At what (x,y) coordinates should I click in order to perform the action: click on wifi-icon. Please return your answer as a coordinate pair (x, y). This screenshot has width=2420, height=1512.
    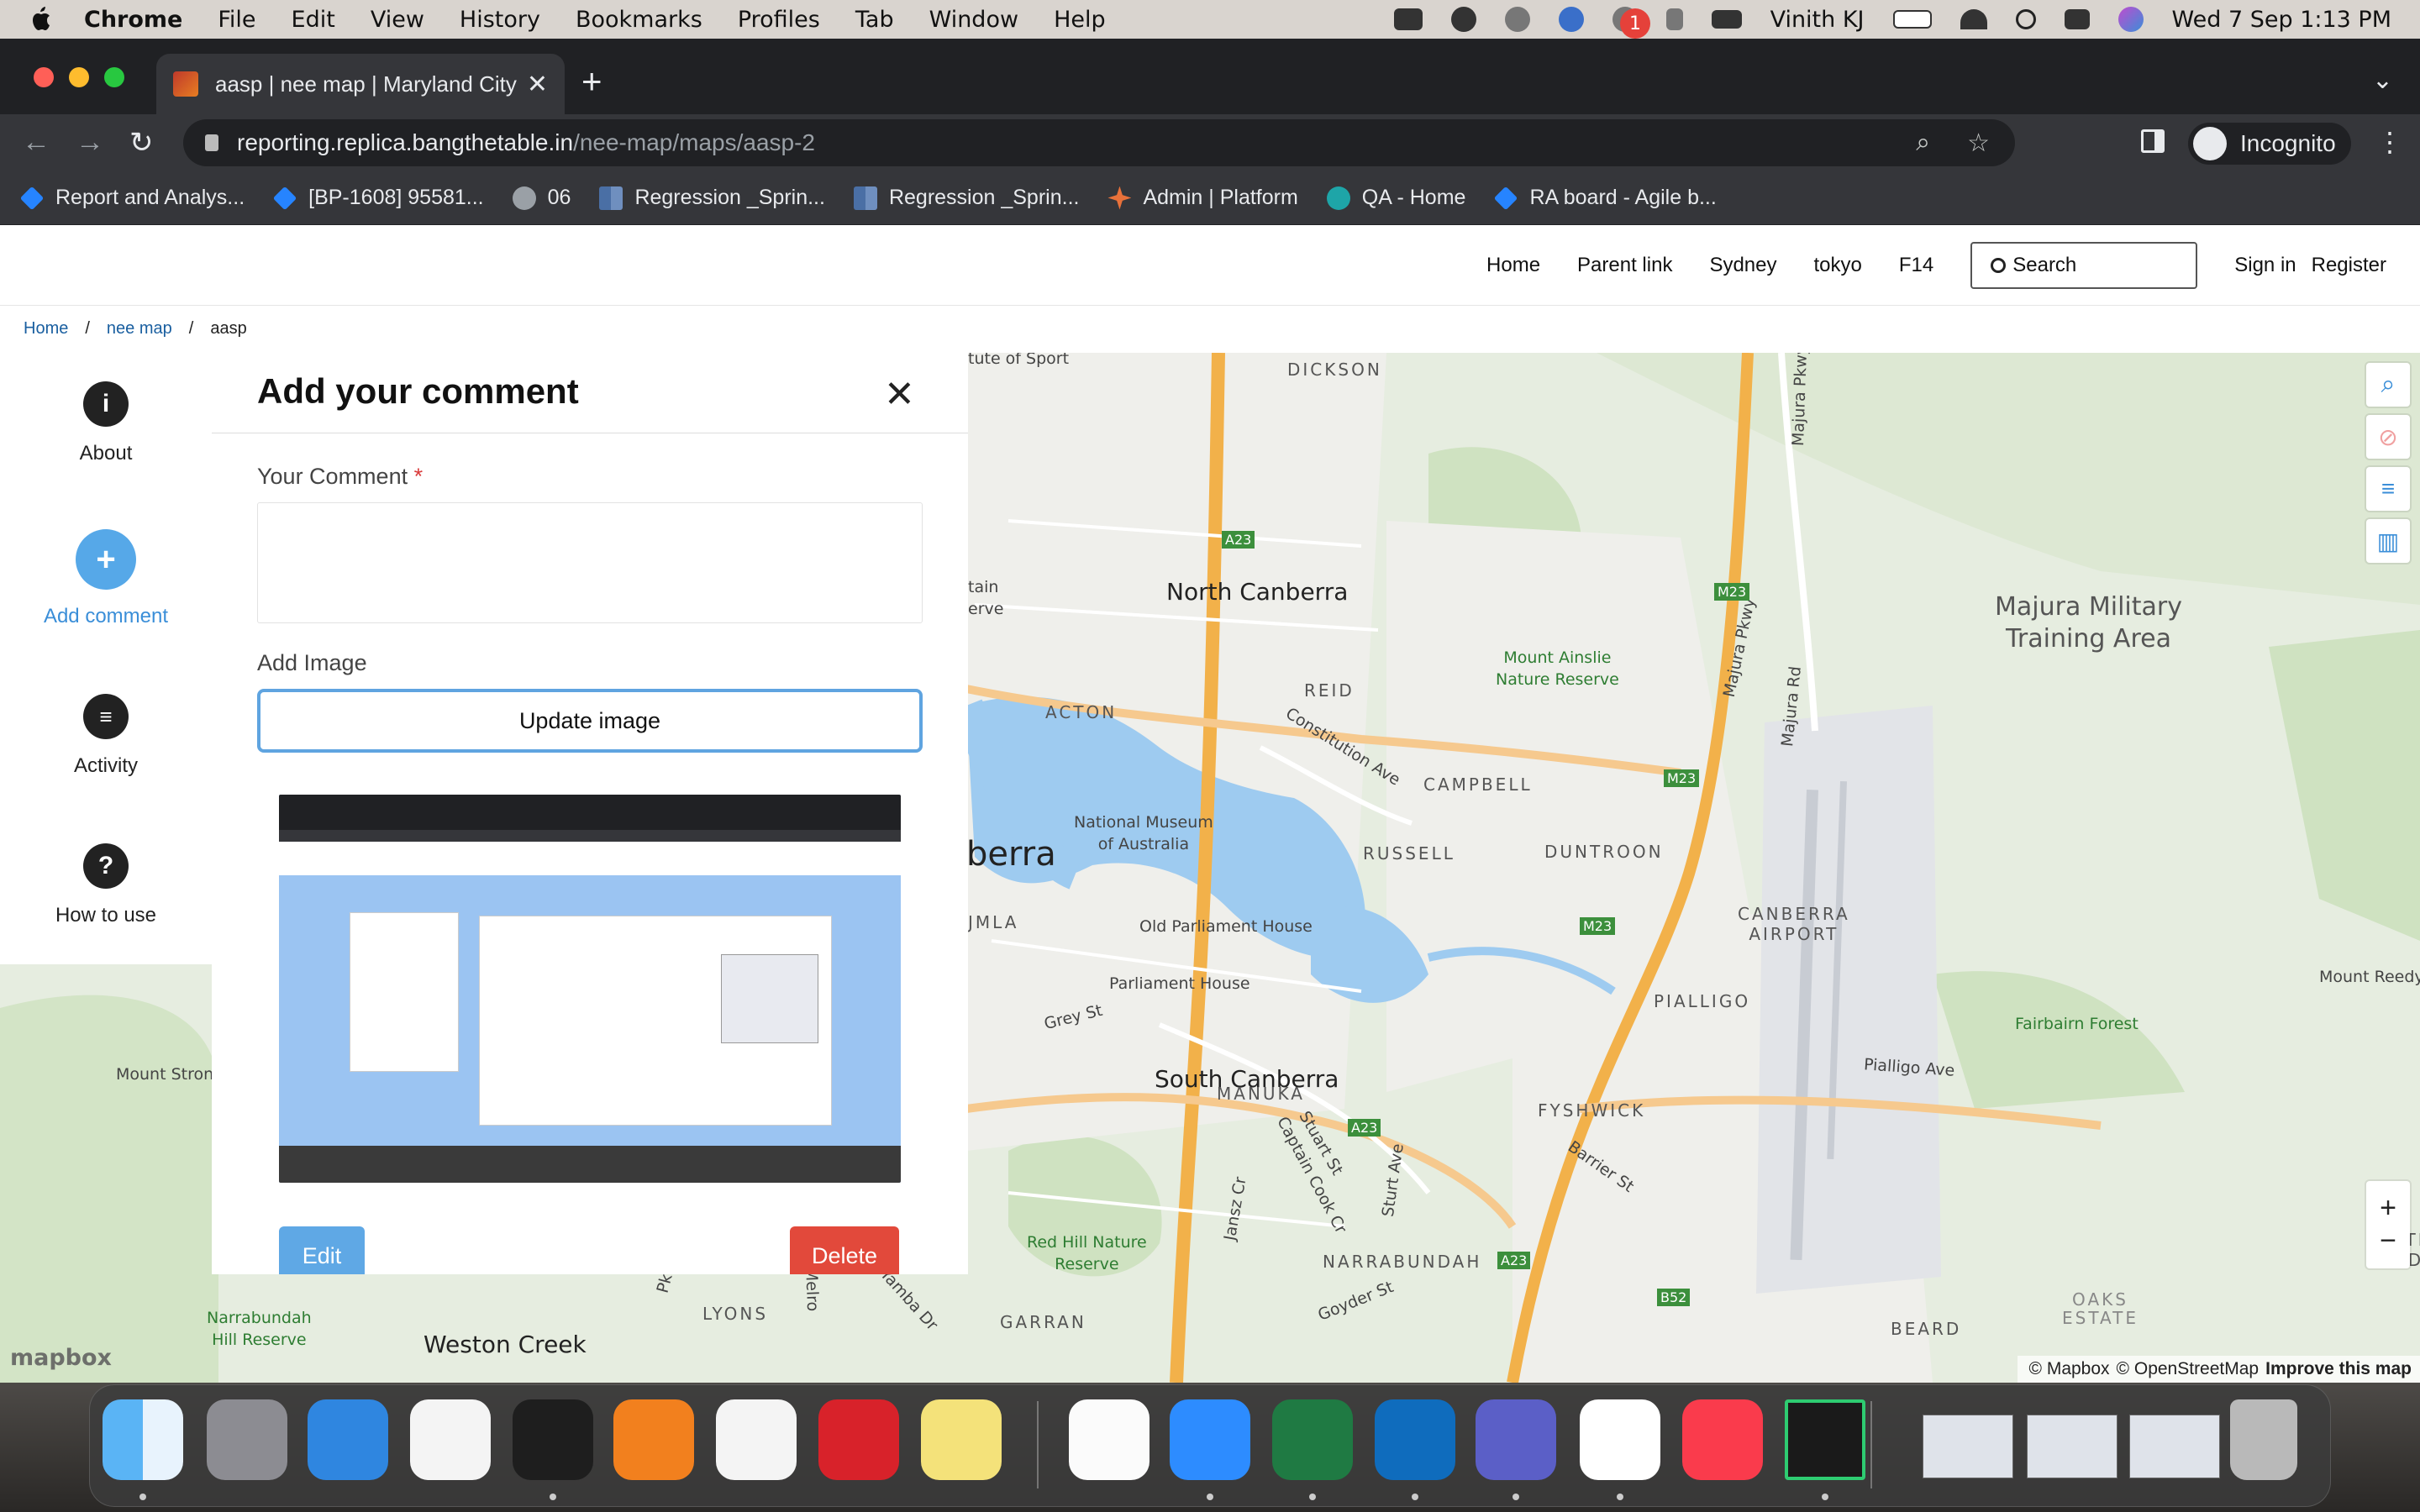
    Looking at the image, I should click on (1974, 19).